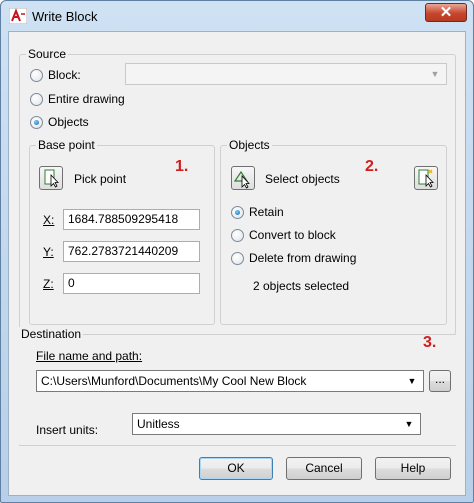  I want to click on objects-radio-label: Objects, so click(68, 122).